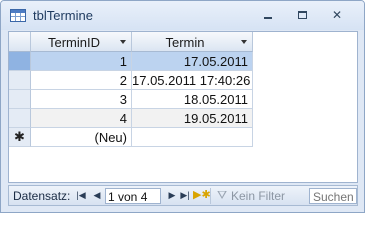 Image resolution: width=365 pixels, height=240 pixels. I want to click on column-header-termin: Termin, so click(192, 42).